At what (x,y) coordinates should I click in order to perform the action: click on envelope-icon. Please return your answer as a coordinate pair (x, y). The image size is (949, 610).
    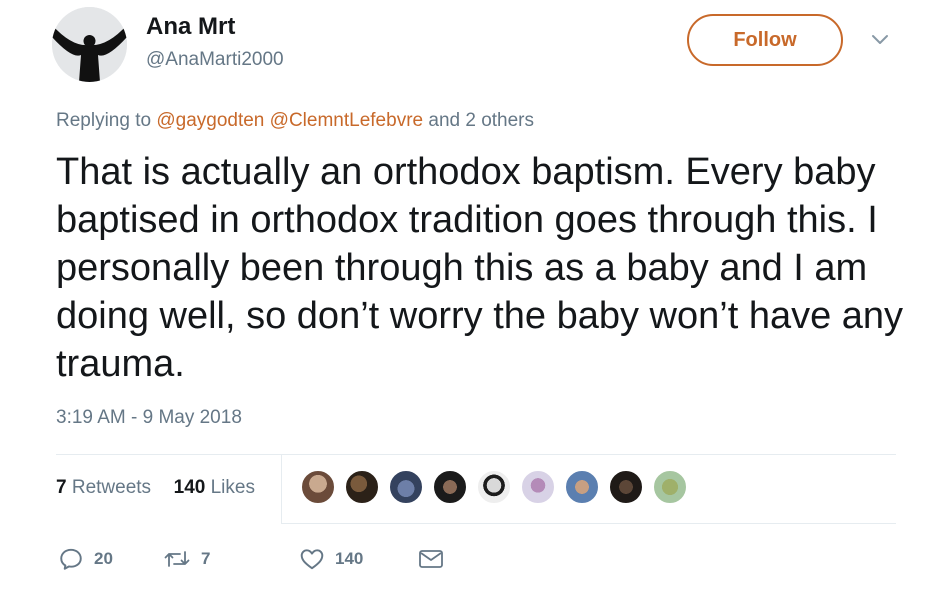
    Looking at the image, I should click on (431, 559).